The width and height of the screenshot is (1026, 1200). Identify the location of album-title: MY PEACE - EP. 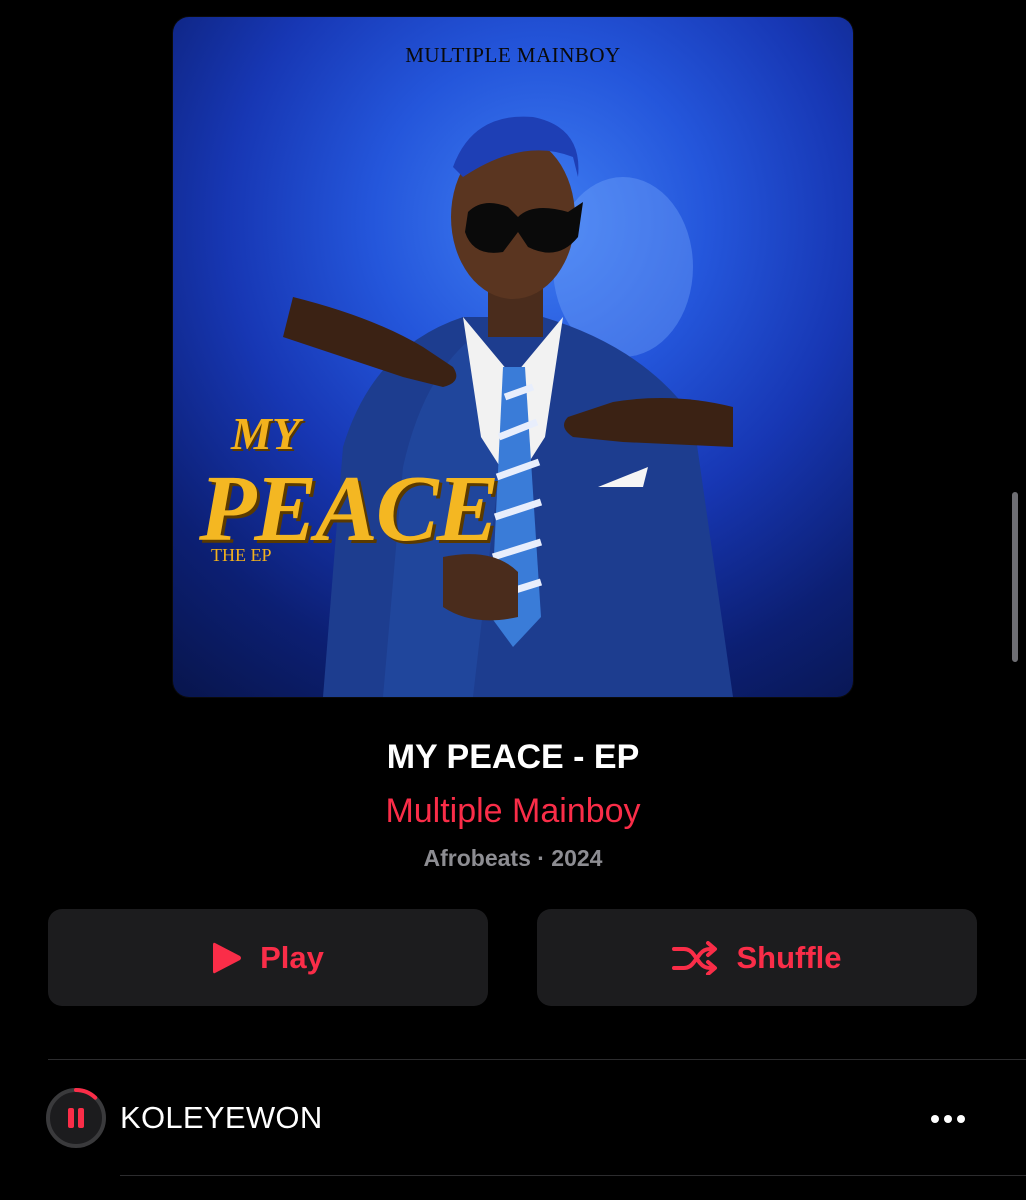
(513, 757).